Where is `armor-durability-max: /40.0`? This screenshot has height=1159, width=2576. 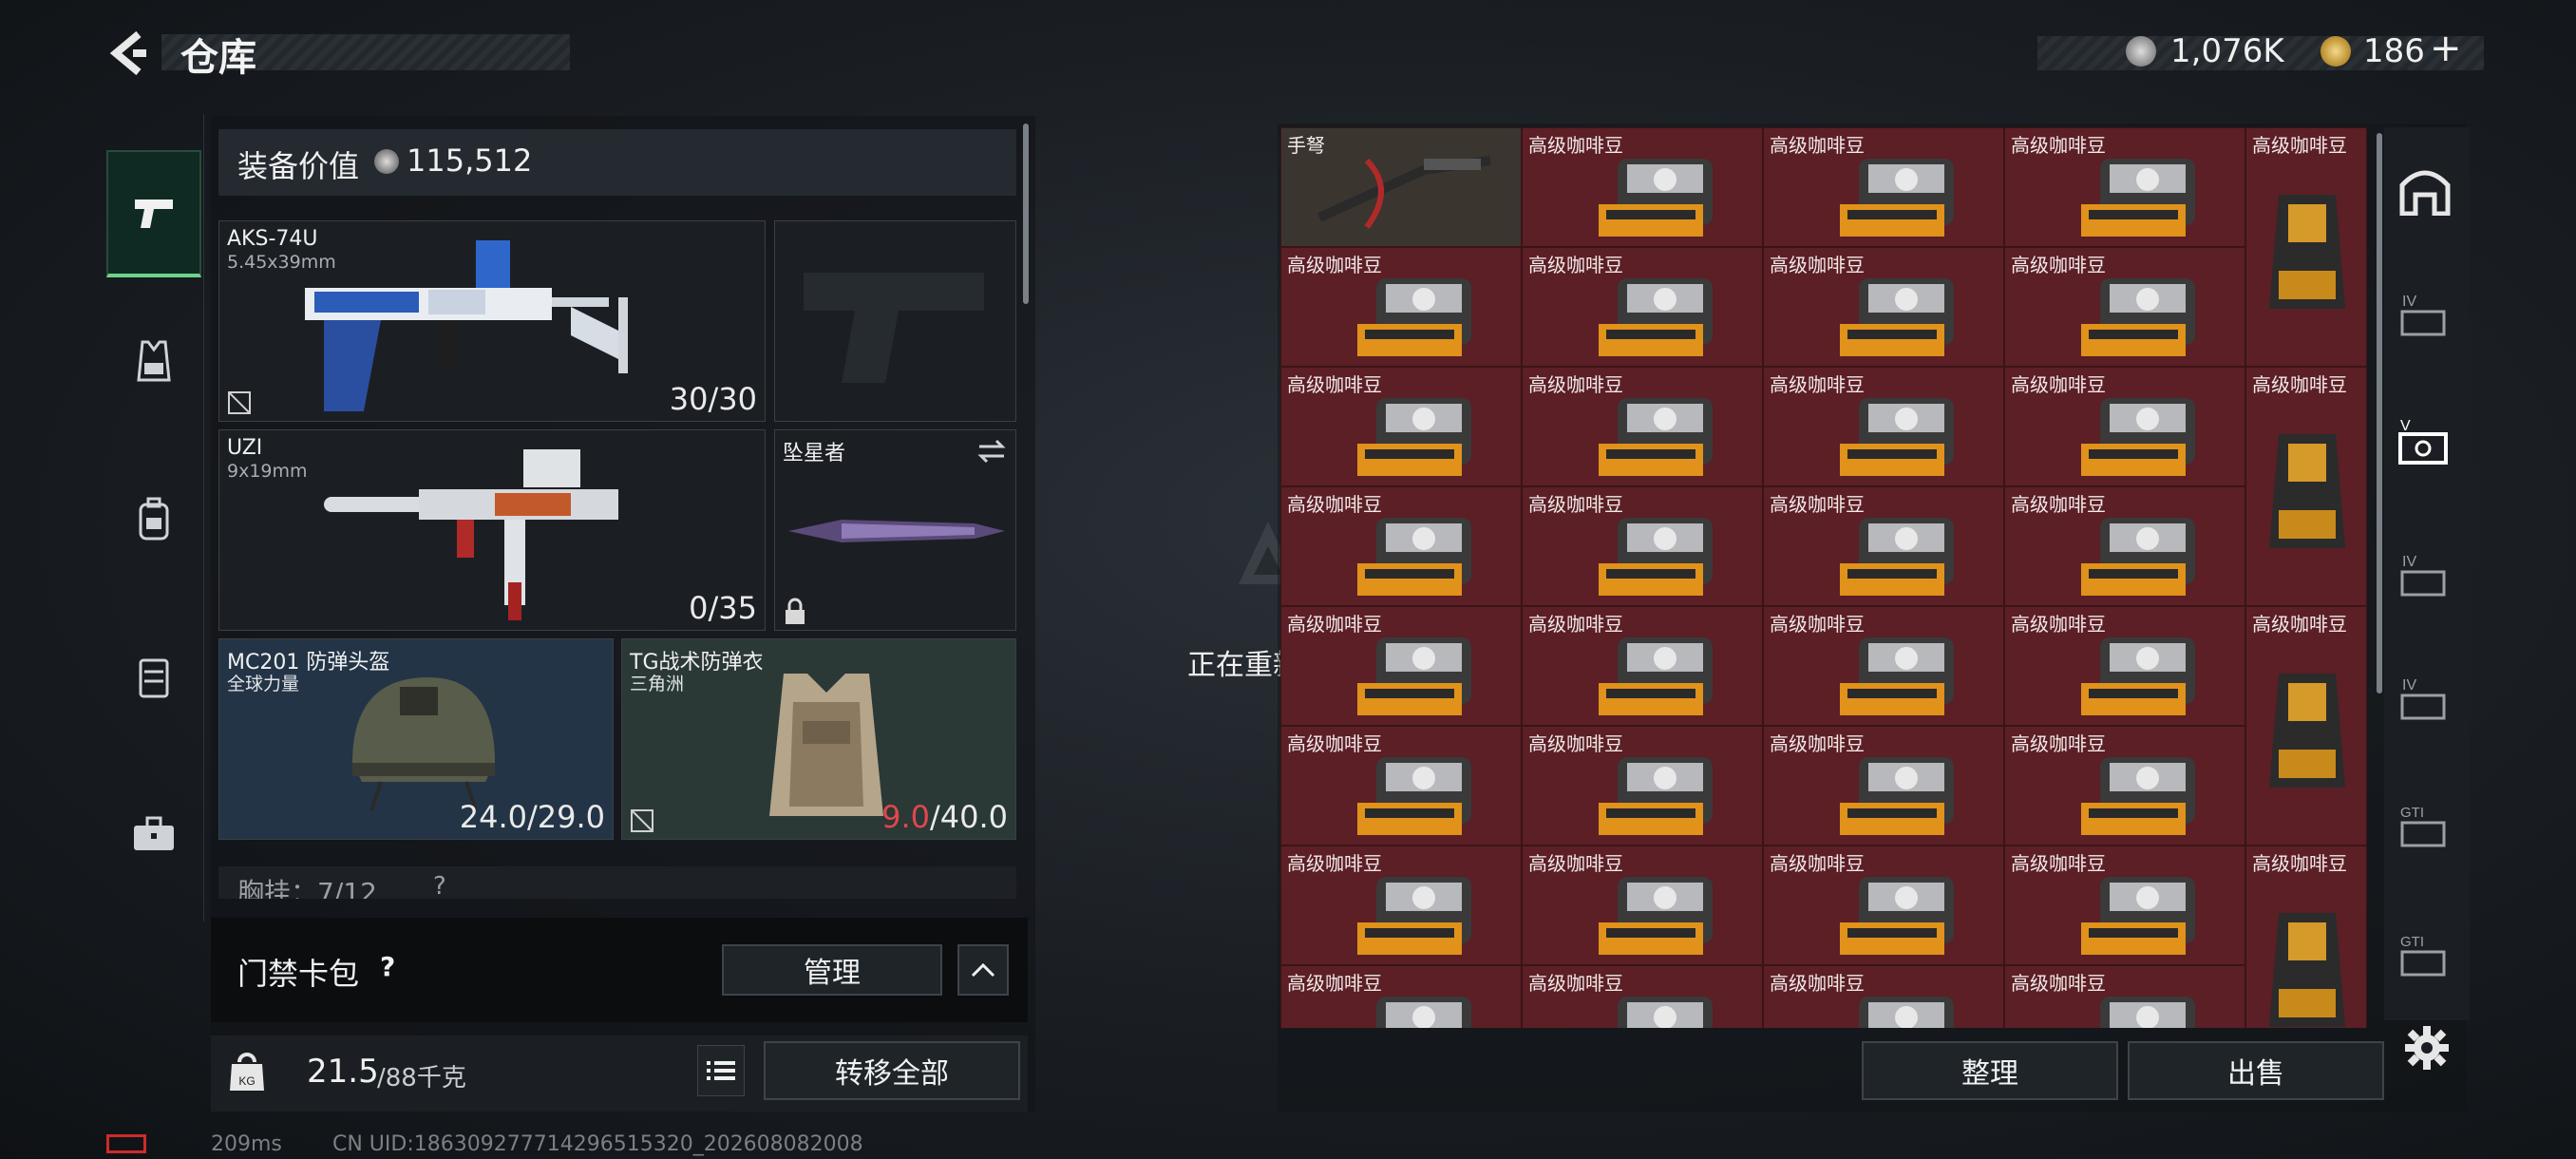
armor-durability-max: /40.0 is located at coordinates (968, 817).